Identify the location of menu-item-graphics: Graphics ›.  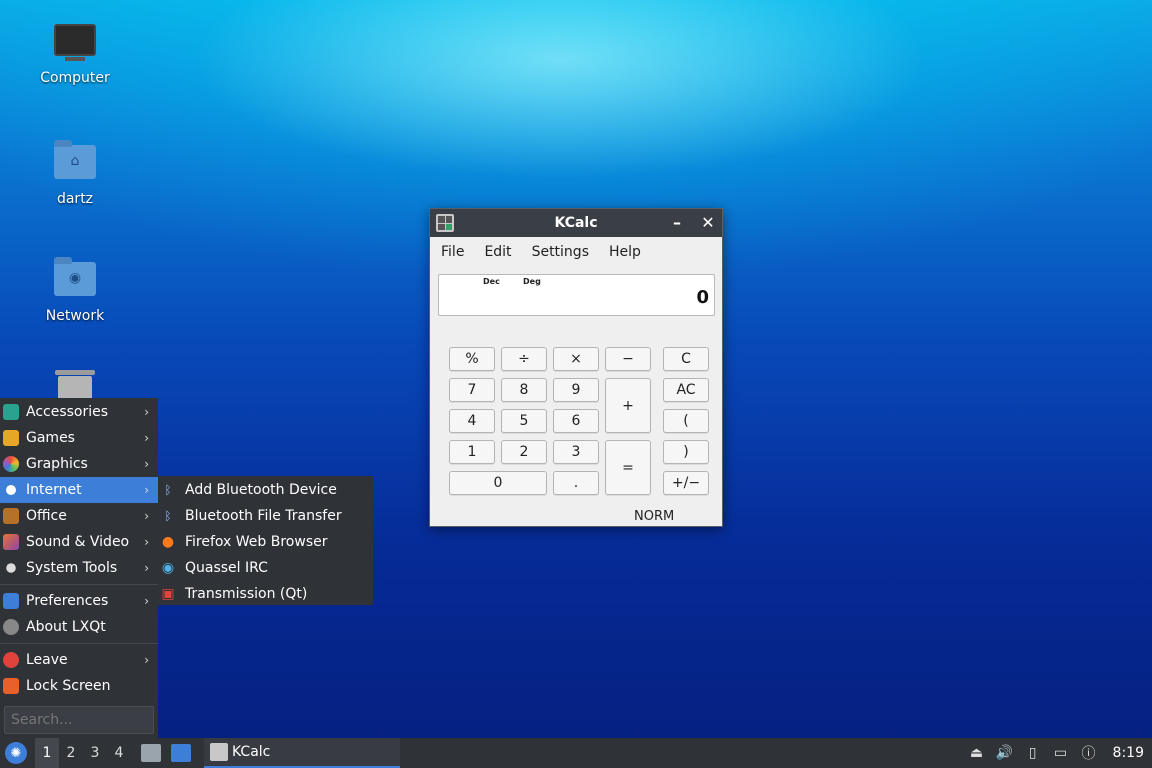
(79, 464).